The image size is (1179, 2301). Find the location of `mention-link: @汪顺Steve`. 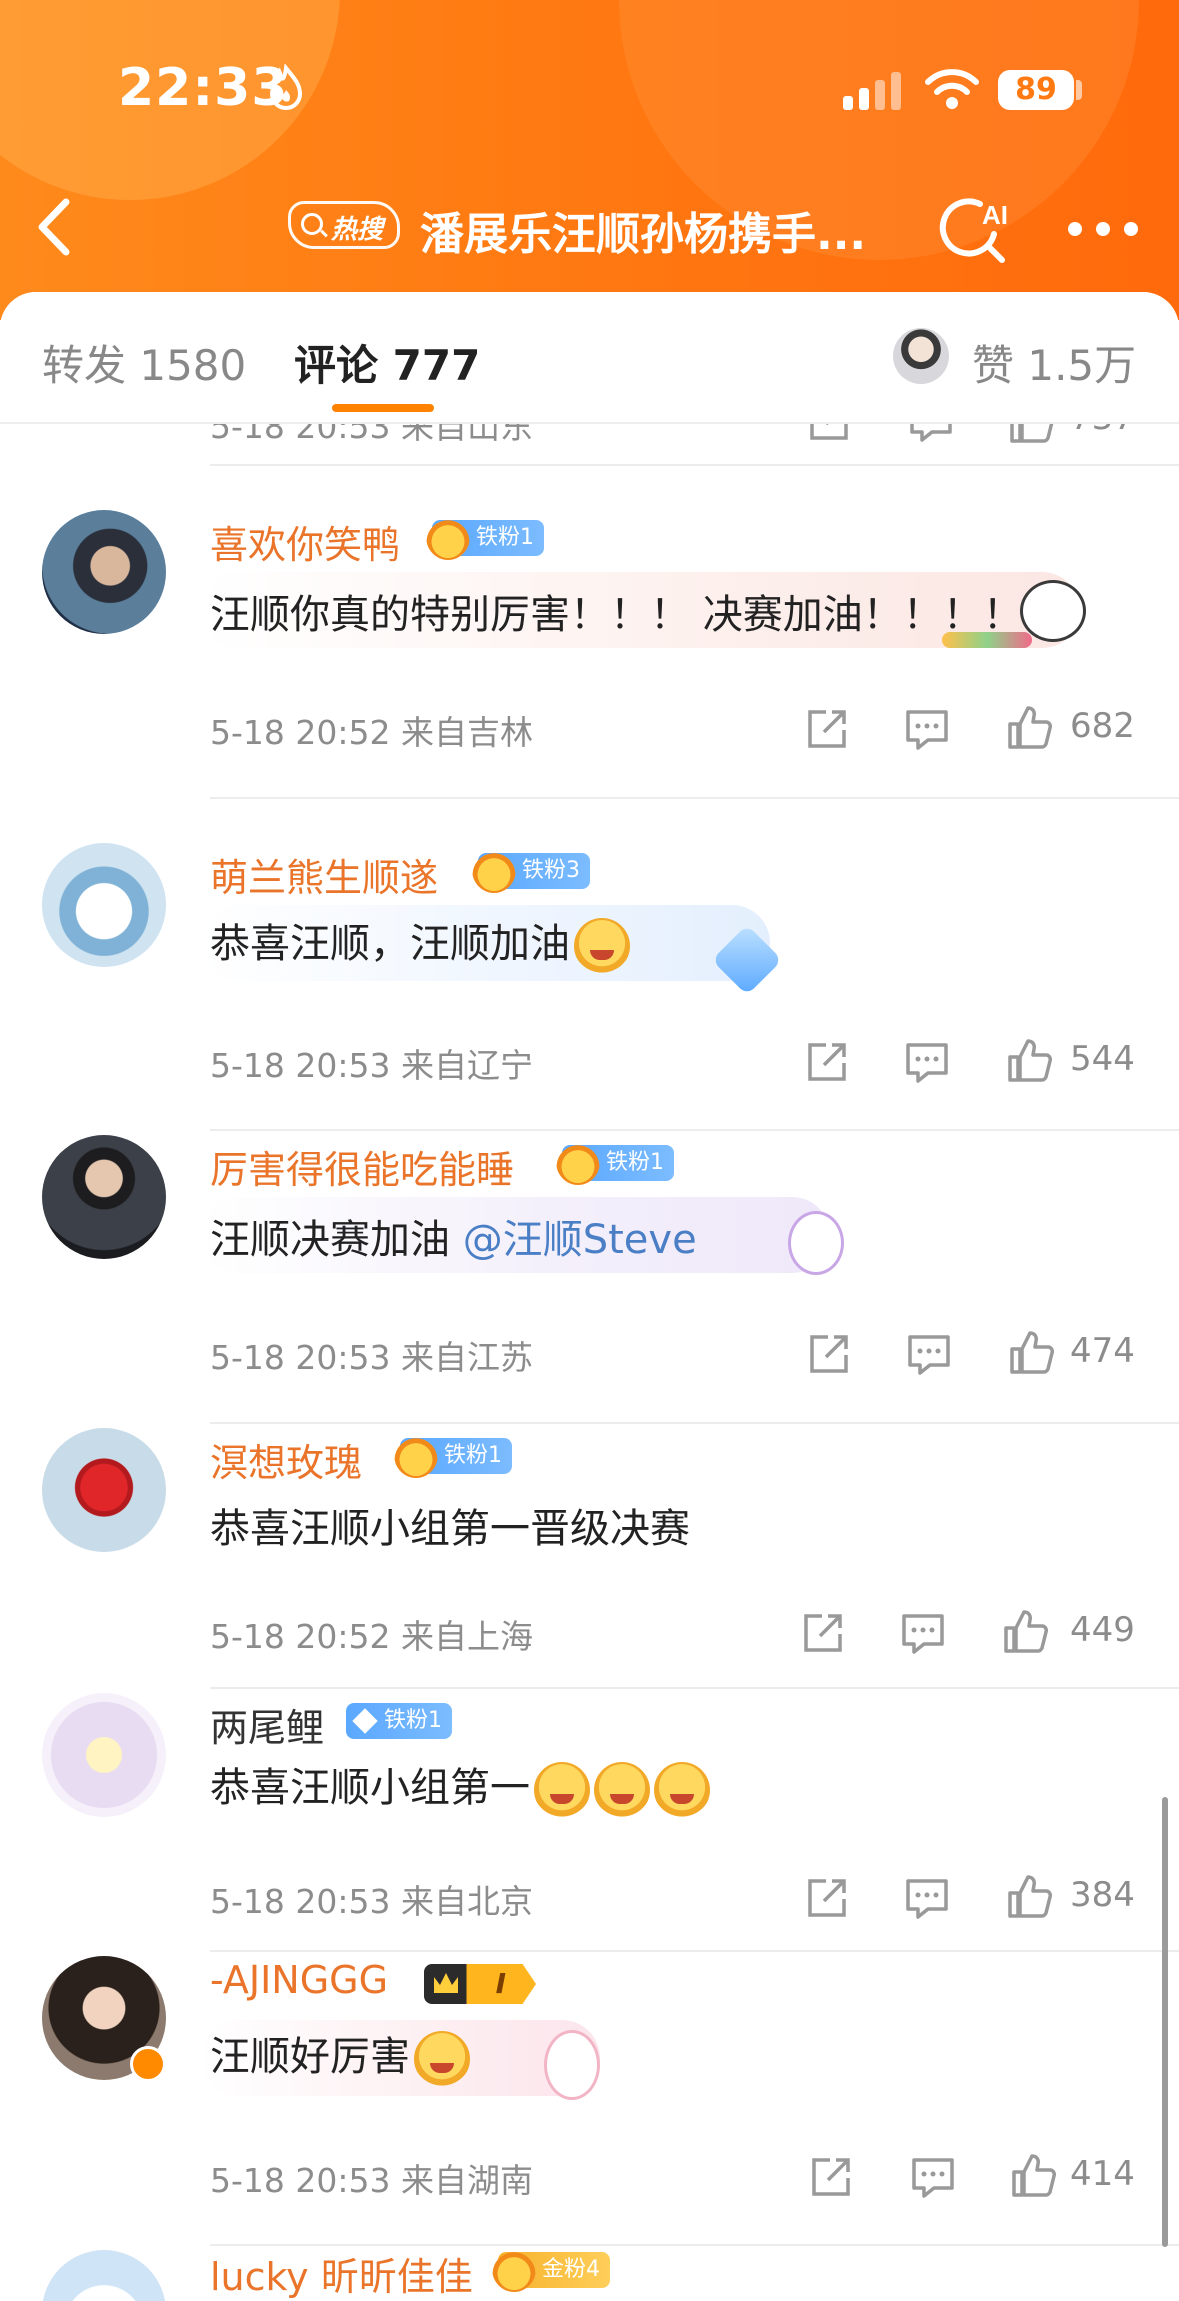

mention-link: @汪顺Steve is located at coordinates (580, 1240).